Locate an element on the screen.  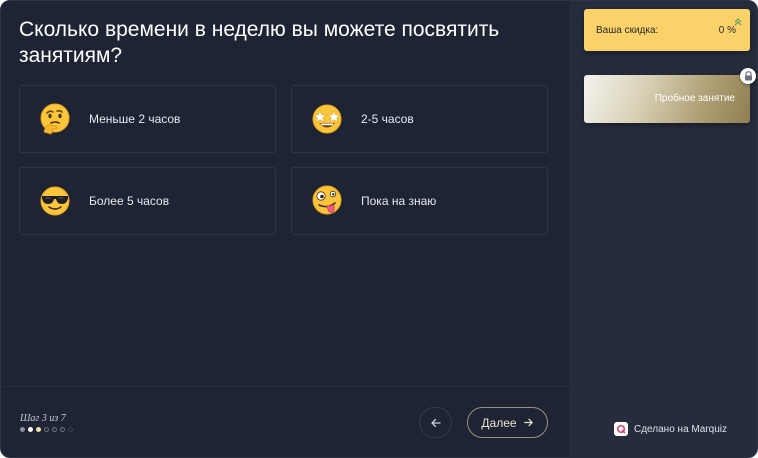
option-more-5-hours: Более 5 часов is located at coordinates (147, 201).